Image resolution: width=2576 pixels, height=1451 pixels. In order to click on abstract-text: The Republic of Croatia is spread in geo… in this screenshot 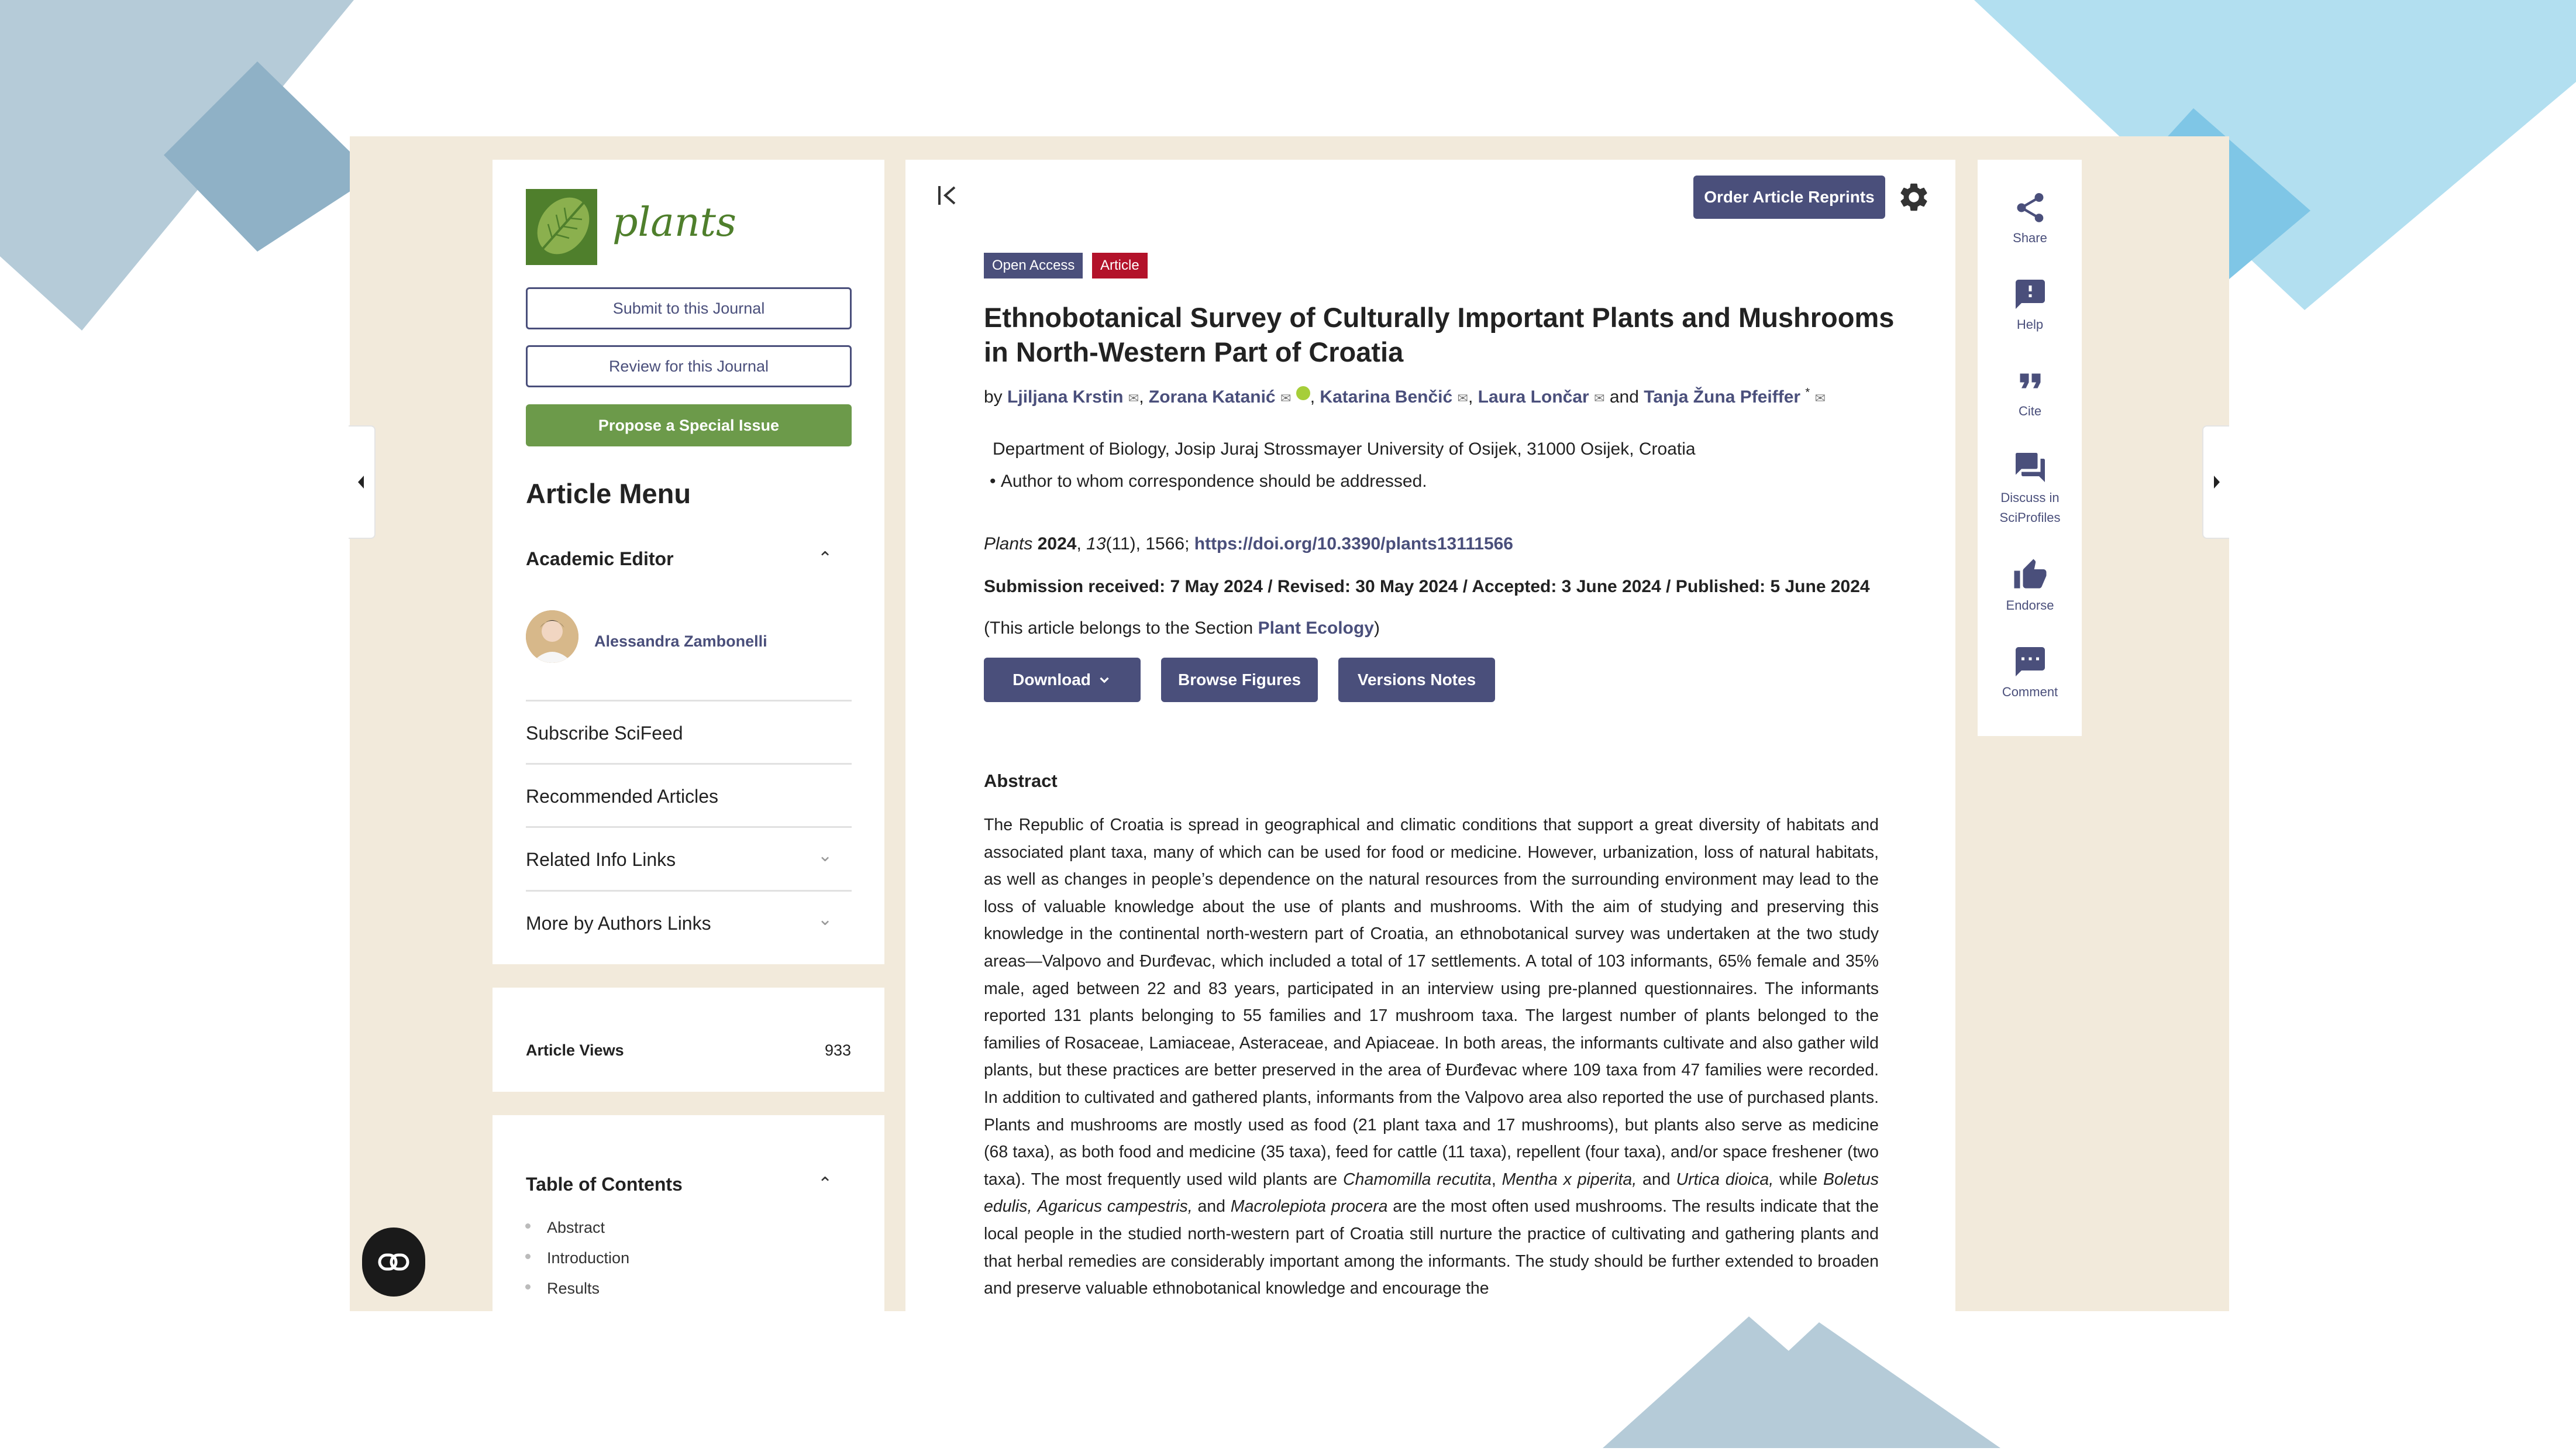, I will do `click(1431, 1057)`.